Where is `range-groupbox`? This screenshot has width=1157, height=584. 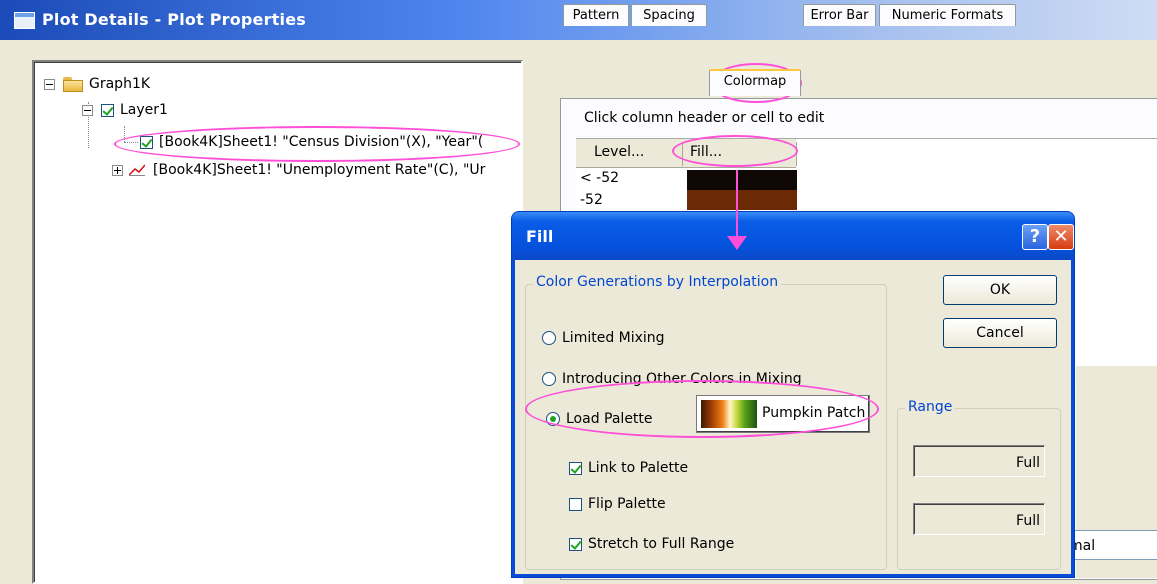
range-groupbox is located at coordinates (979, 489).